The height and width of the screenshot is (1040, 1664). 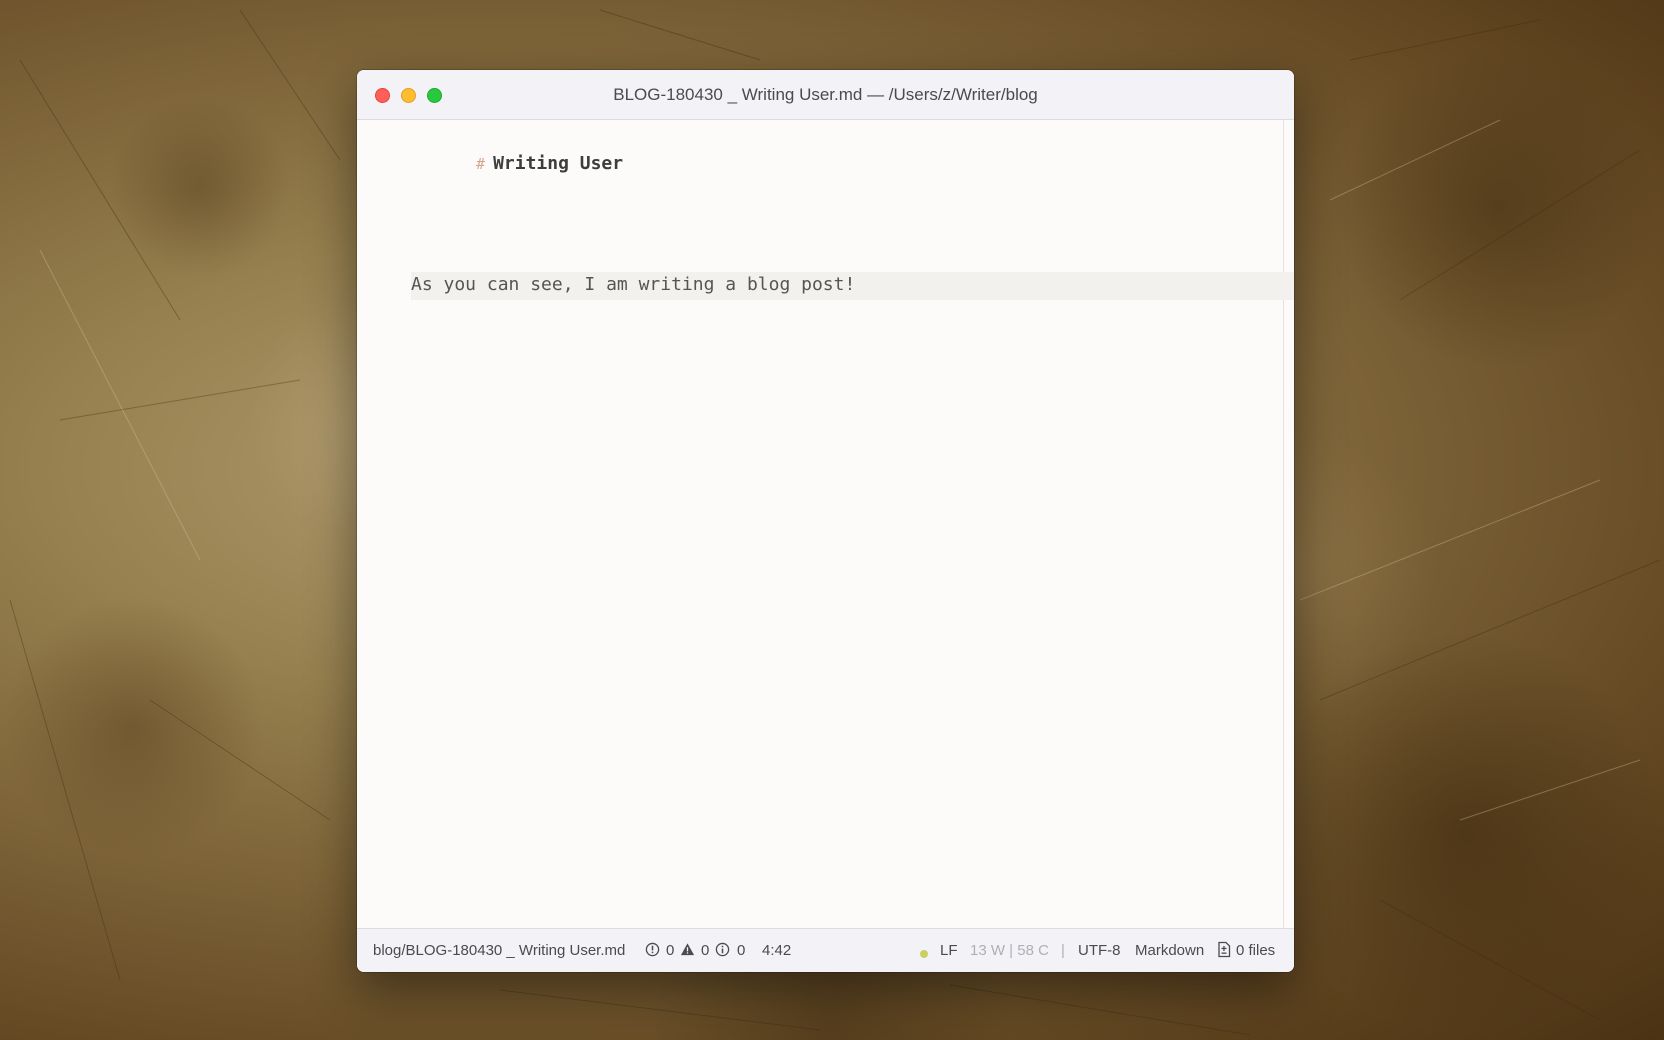 What do you see at coordinates (776, 950) in the screenshot?
I see `cursor-position: 4:42` at bounding box center [776, 950].